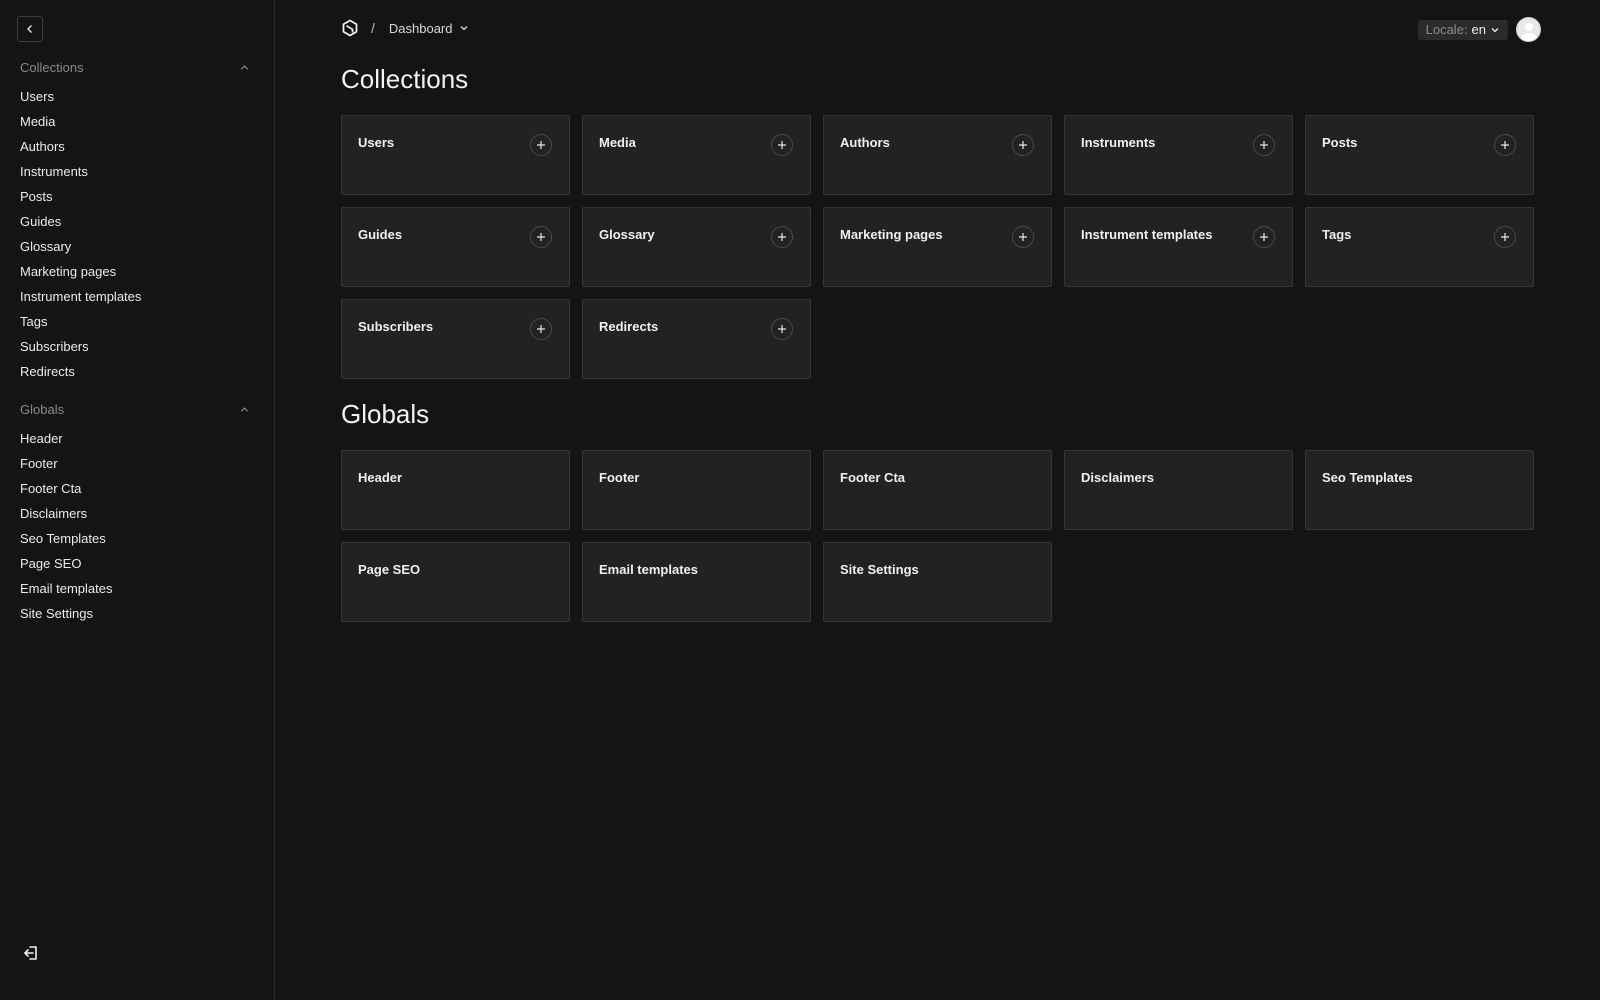 The width and height of the screenshot is (1600, 1000). What do you see at coordinates (137, 171) in the screenshot?
I see `sidebar-item-instruments: Instruments` at bounding box center [137, 171].